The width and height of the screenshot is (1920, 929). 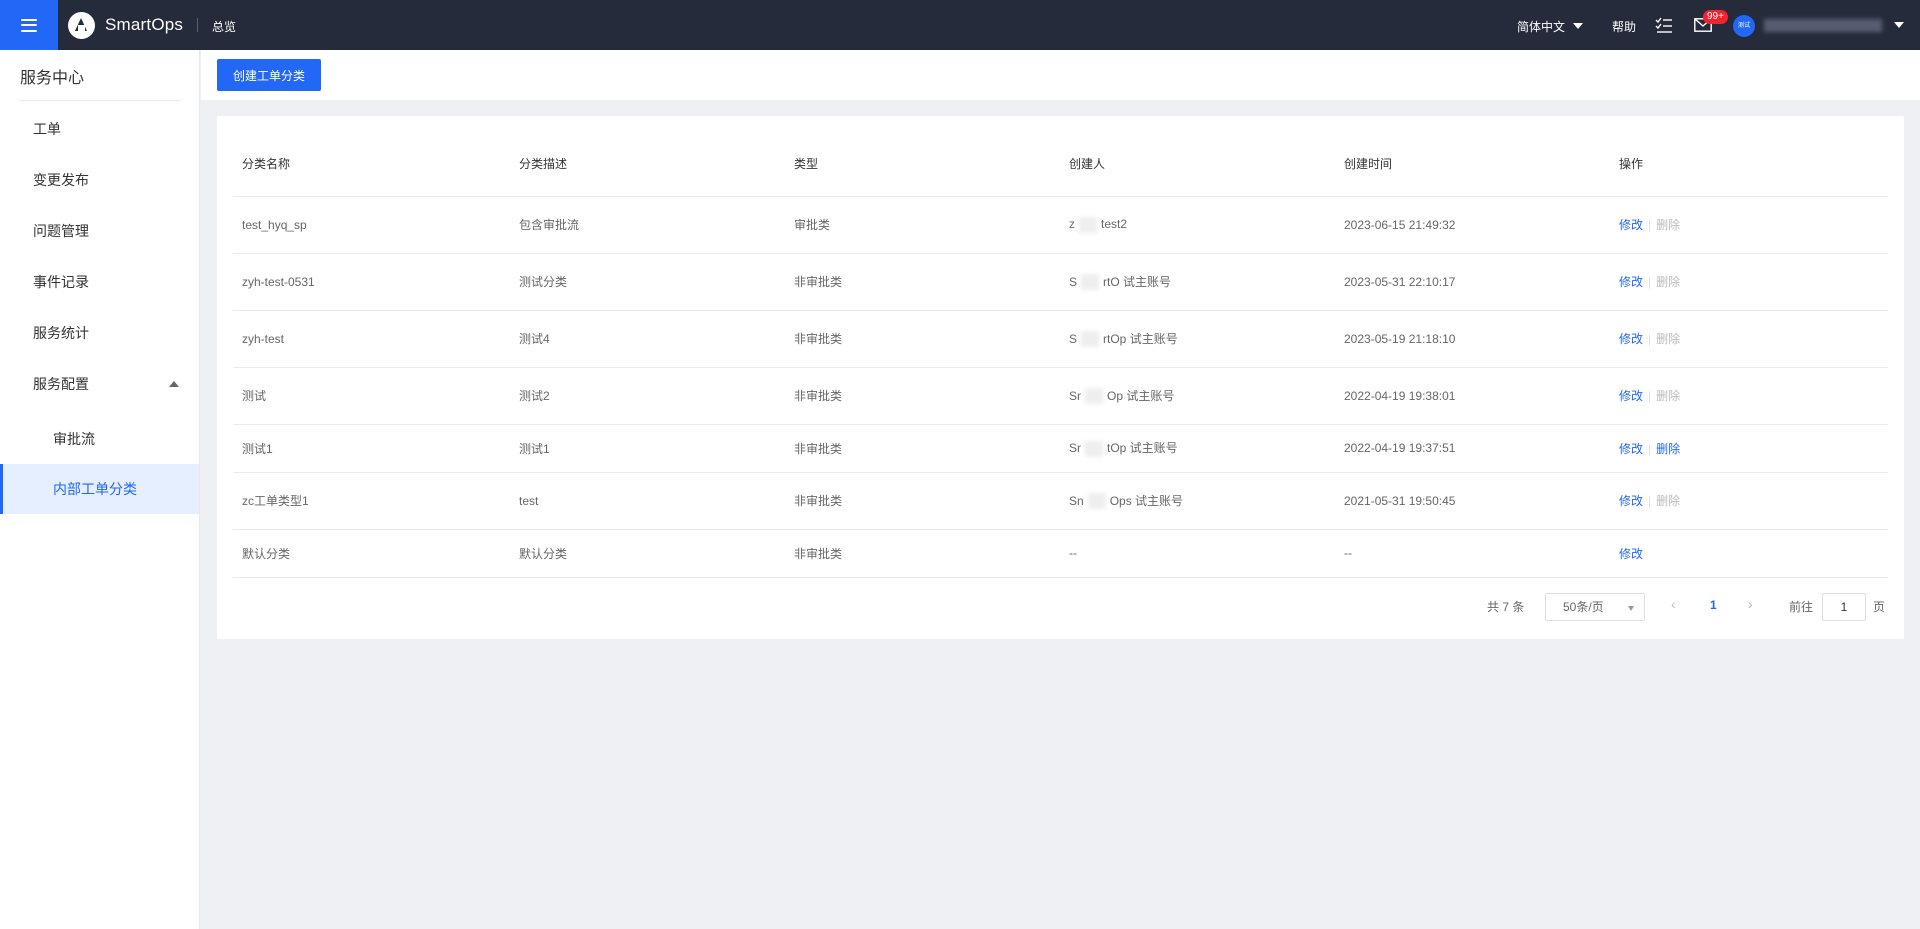 I want to click on sidebar-item-label: 服务统计, so click(x=61, y=333).